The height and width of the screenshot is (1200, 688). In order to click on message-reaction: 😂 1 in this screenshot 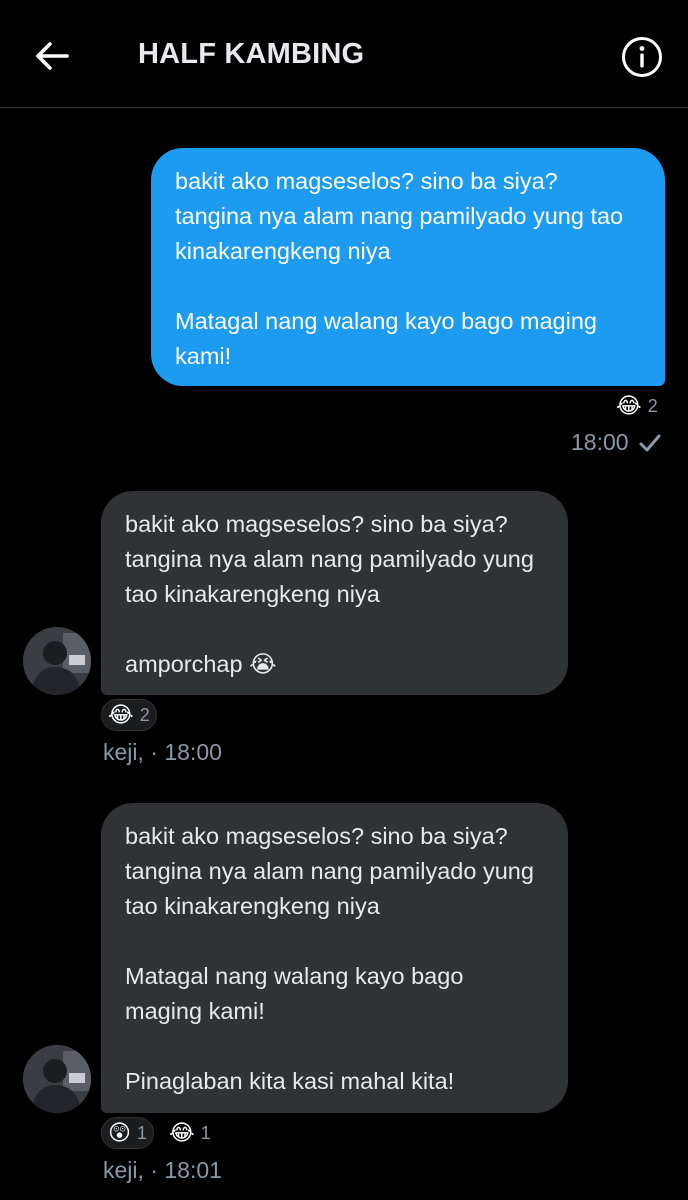, I will do `click(190, 1133)`.